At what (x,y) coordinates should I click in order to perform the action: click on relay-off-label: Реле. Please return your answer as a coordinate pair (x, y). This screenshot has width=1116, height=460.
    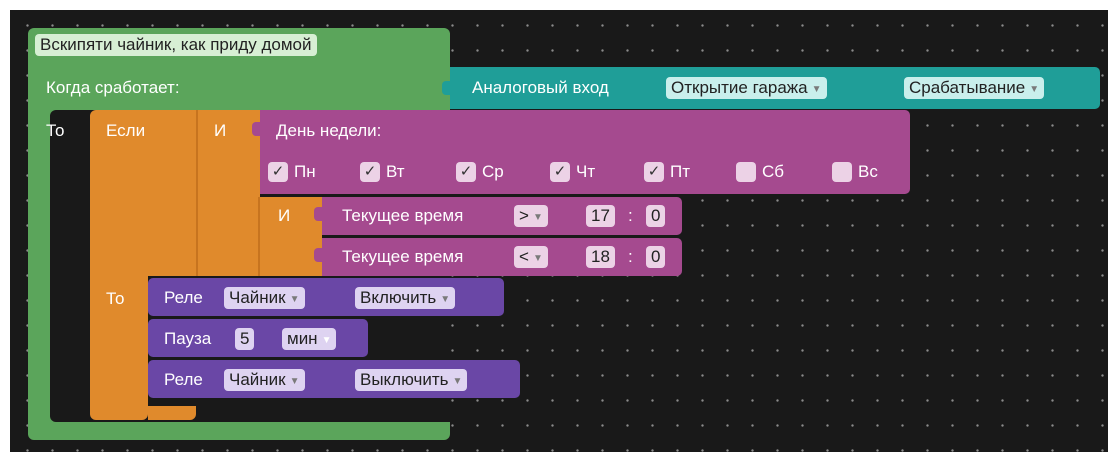
    Looking at the image, I should click on (183, 379).